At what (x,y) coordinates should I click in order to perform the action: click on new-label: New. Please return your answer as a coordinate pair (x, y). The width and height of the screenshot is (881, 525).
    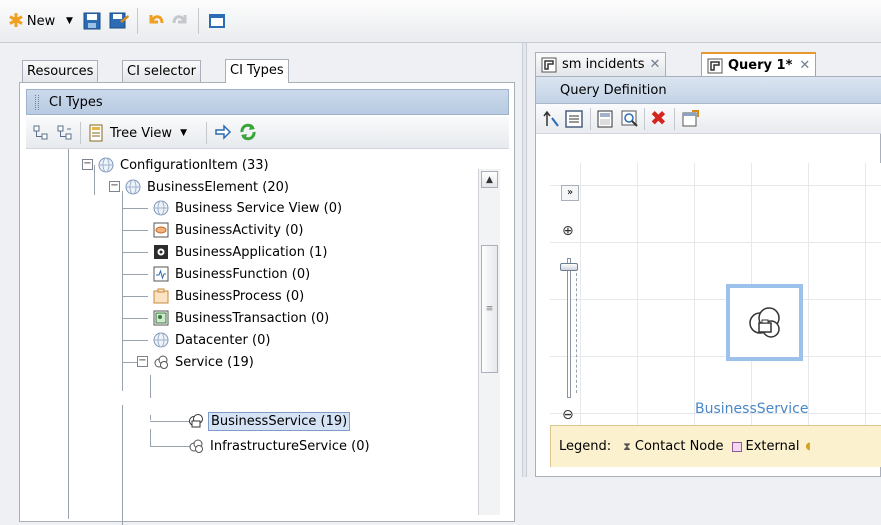
    Looking at the image, I should click on (41, 21).